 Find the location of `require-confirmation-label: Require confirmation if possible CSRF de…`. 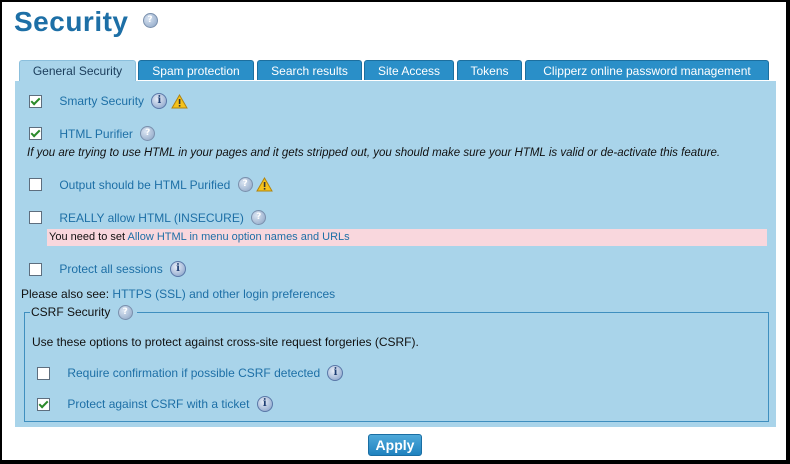

require-confirmation-label: Require confirmation if possible CSRF de… is located at coordinates (193, 373).